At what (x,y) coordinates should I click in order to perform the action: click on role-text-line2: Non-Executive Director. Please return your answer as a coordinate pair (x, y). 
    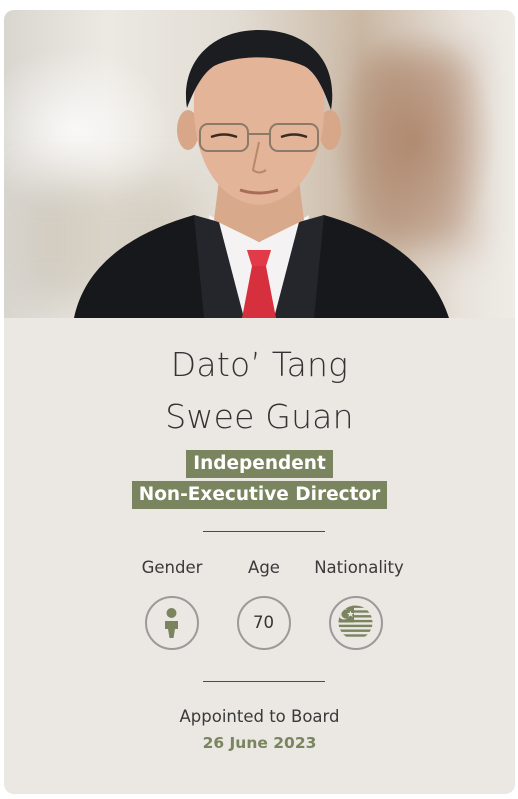
    Looking at the image, I should click on (259, 495).